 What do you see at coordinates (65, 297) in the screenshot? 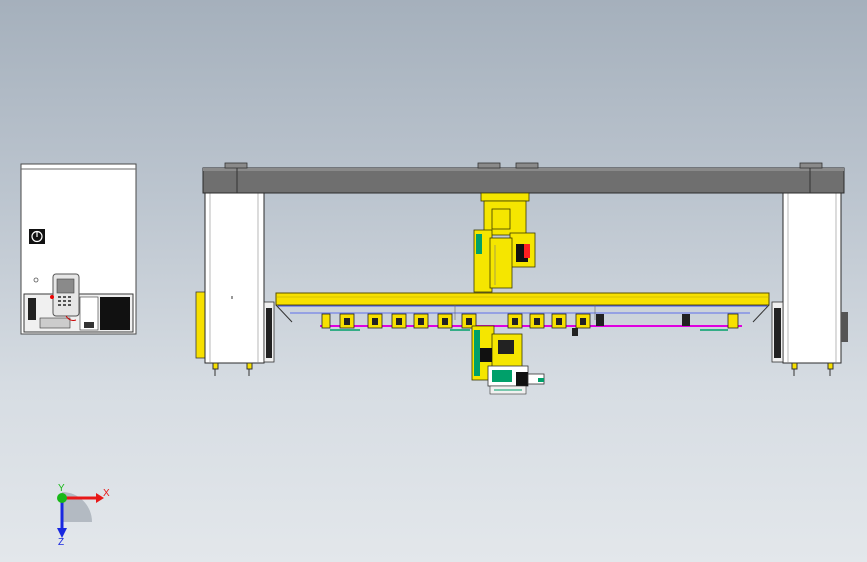
I see `teach-pendant` at bounding box center [65, 297].